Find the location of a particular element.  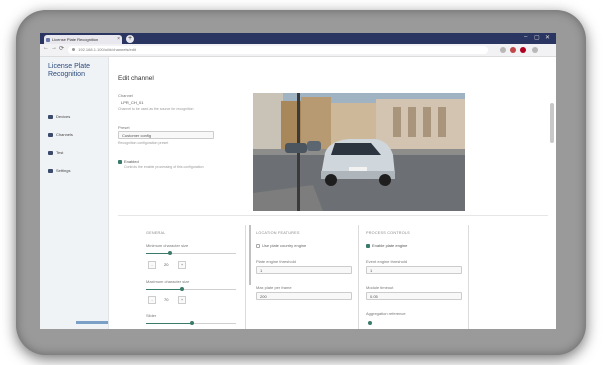

preset-label: Preset is located at coordinates (124, 127).